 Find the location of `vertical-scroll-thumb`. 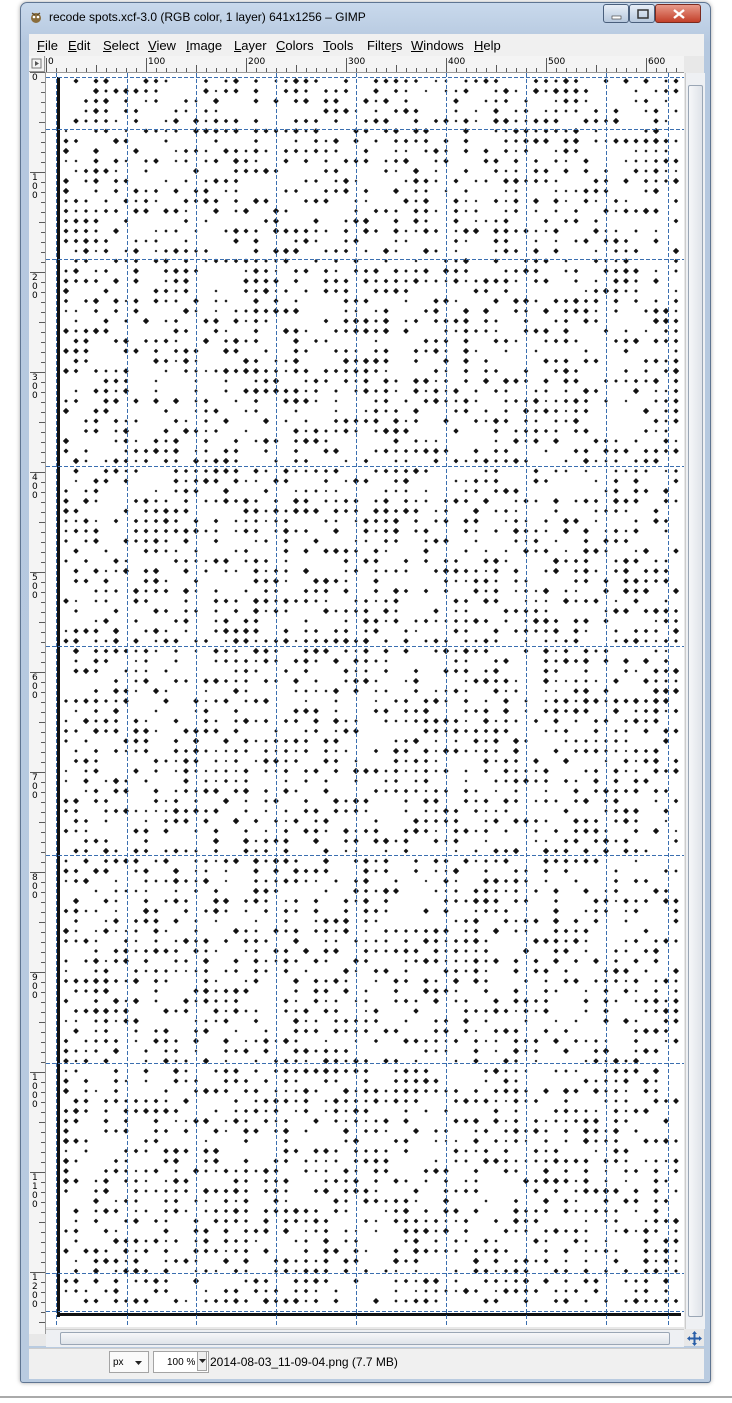

vertical-scroll-thumb is located at coordinates (695, 701).